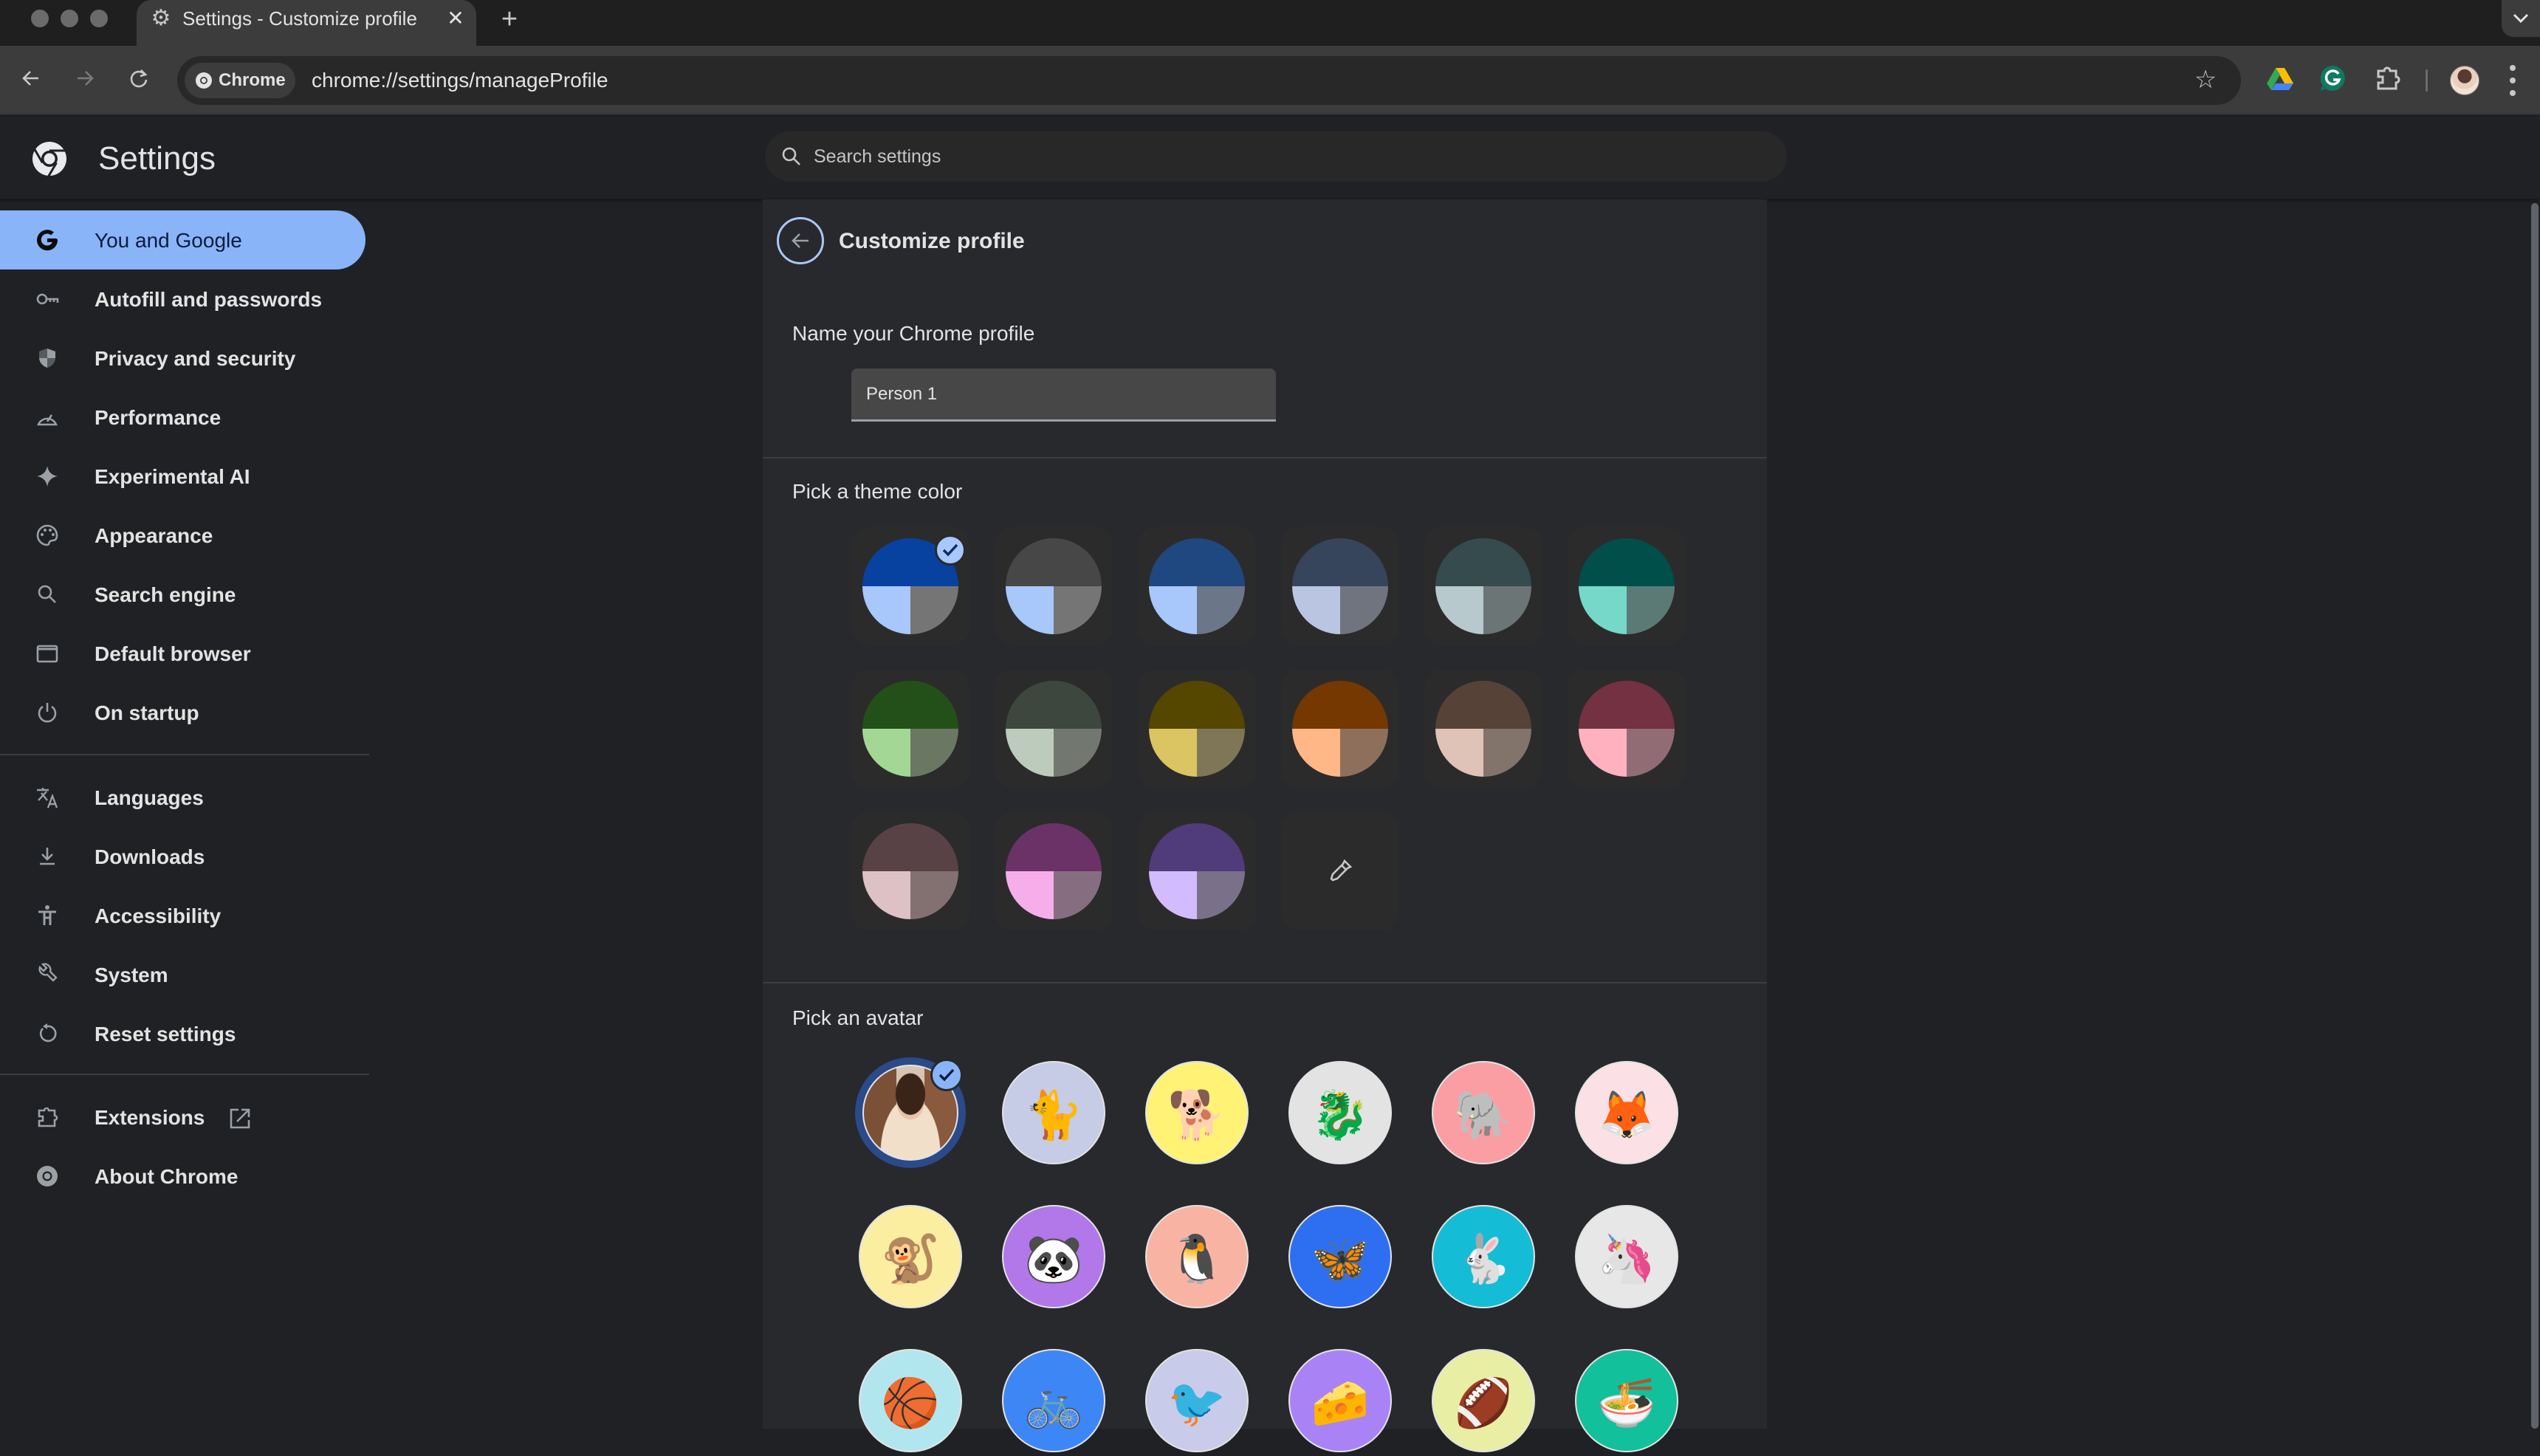  Describe the element at coordinates (2205, 80) in the screenshot. I see `bookmark-star-icon: ☆` at that location.